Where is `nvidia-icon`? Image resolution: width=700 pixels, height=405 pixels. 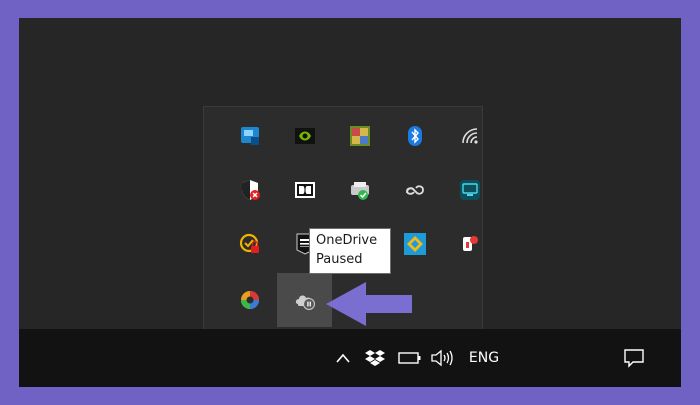
nvidia-icon is located at coordinates (304, 136).